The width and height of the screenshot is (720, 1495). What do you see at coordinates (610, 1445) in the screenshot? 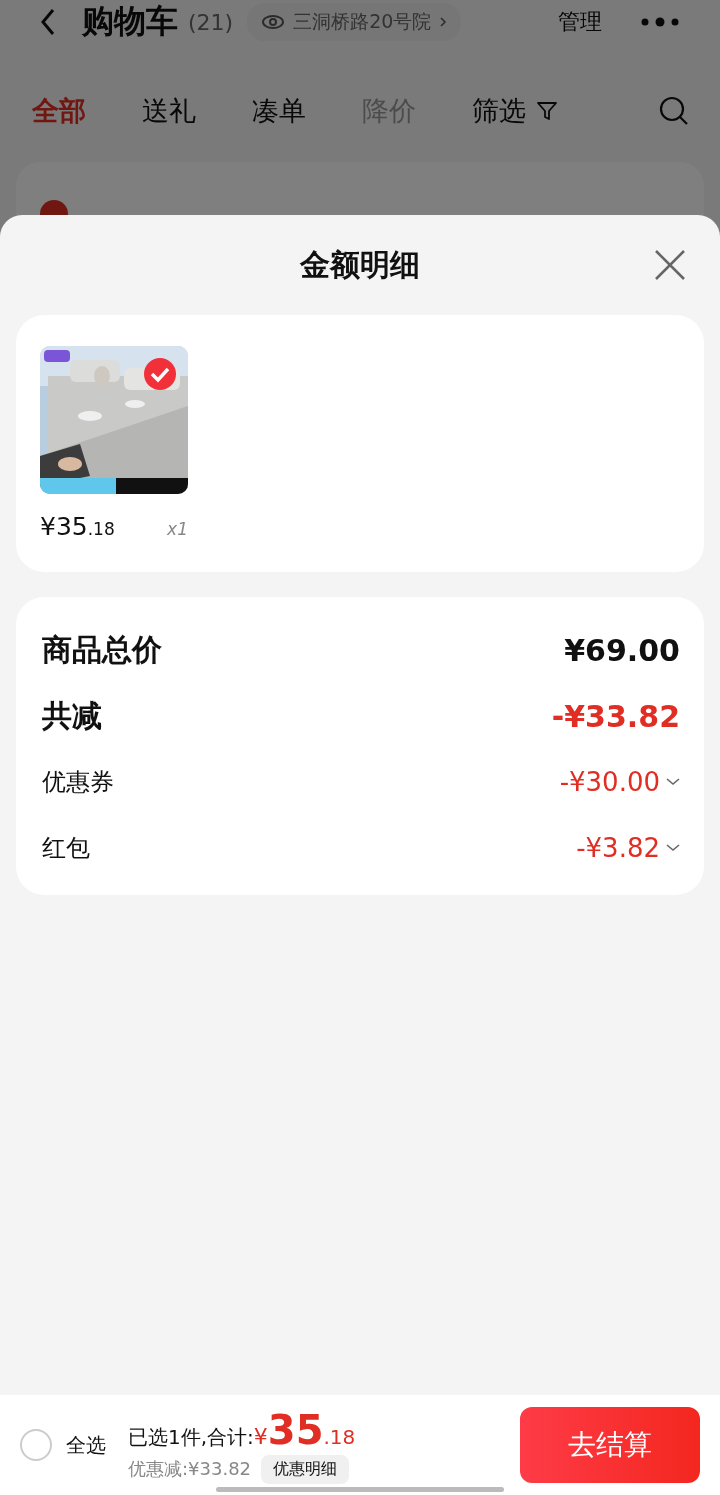
I see `checkout-button: 去结算` at bounding box center [610, 1445].